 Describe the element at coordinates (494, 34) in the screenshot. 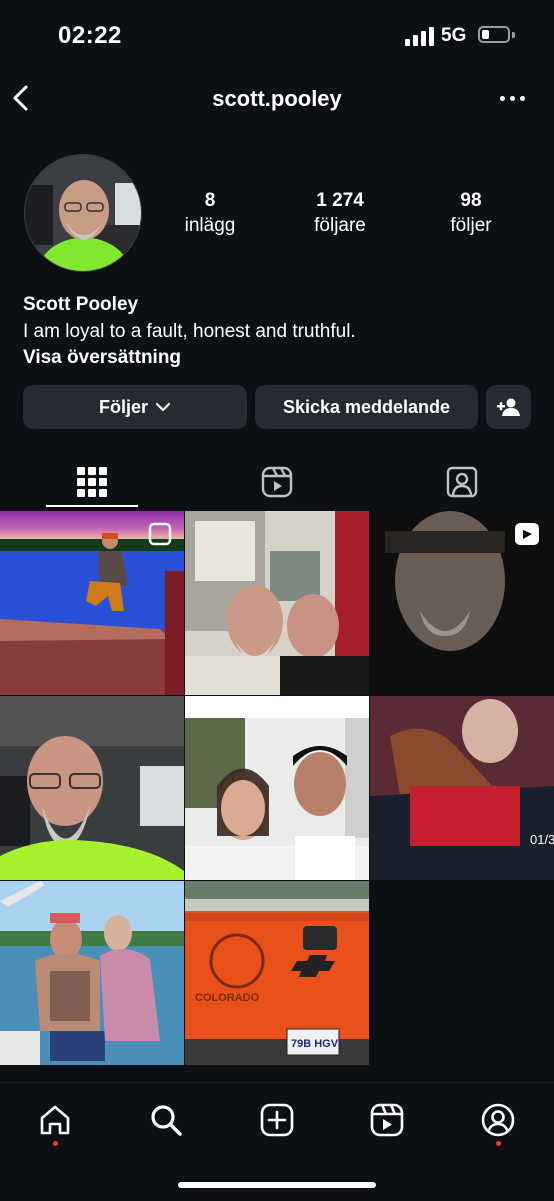

I see `battery-icon` at that location.